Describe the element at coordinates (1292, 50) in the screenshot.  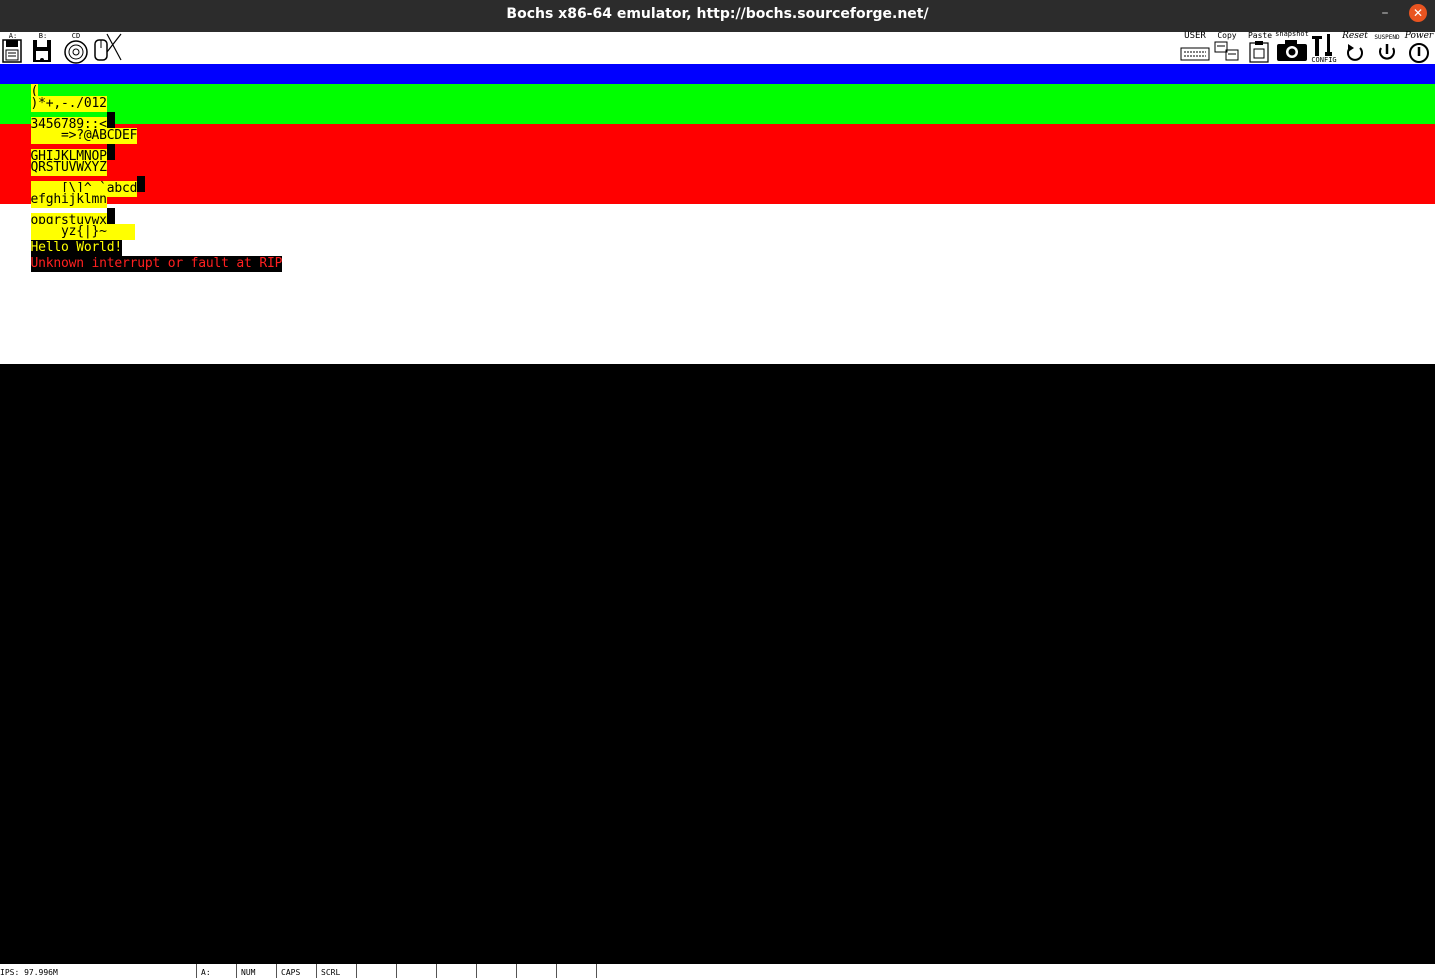
I see `camera-icon` at that location.